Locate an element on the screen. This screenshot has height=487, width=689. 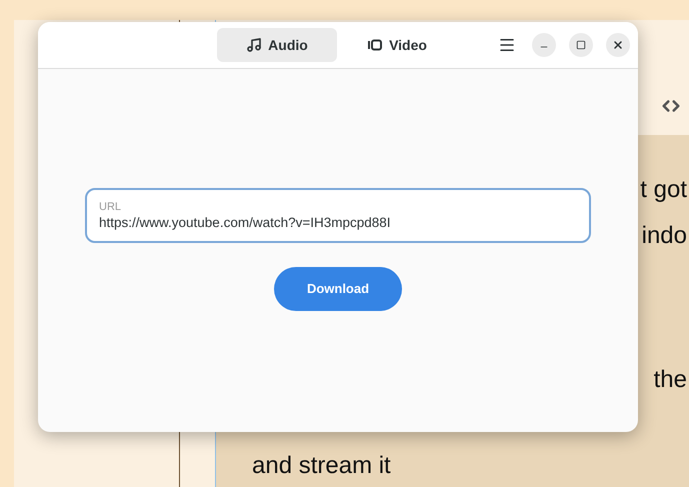
menu-icon is located at coordinates (507, 45).